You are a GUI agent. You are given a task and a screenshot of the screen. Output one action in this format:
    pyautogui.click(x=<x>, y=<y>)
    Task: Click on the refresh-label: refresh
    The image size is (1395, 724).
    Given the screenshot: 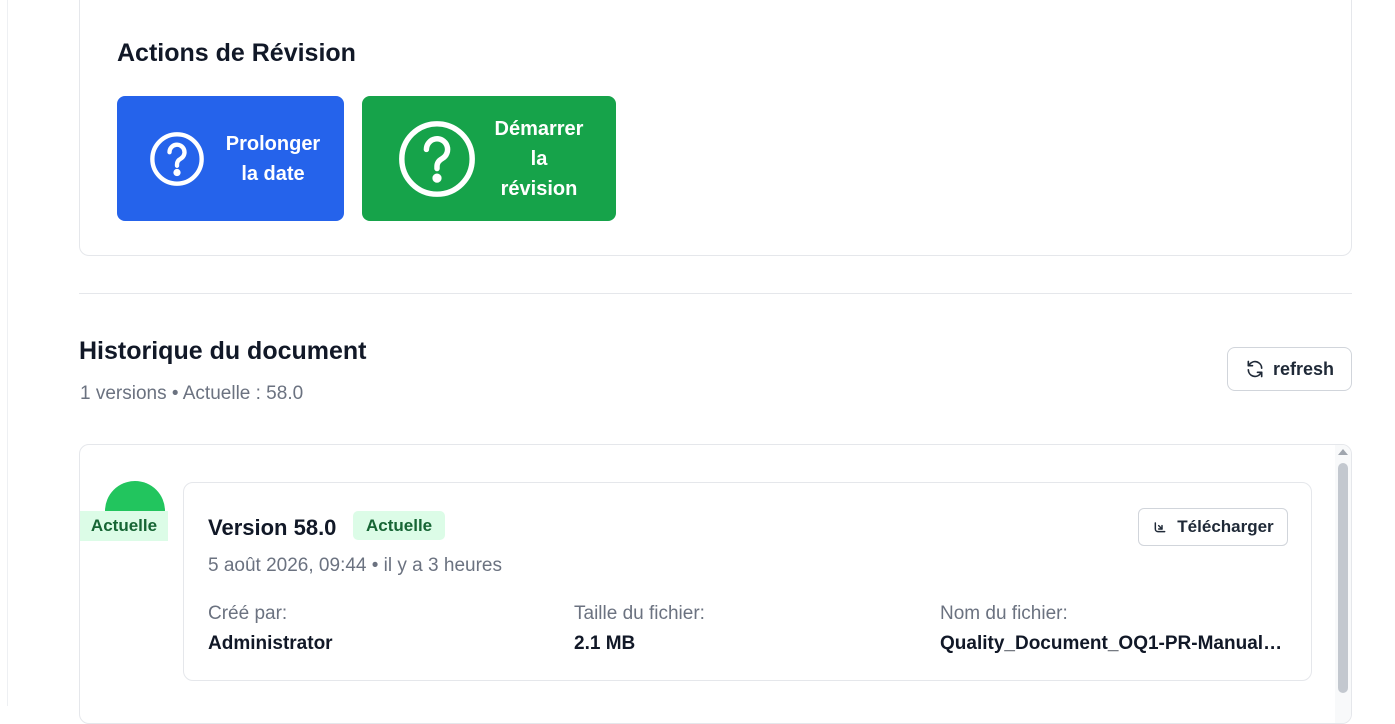 What is the action you would take?
    pyautogui.click(x=1303, y=368)
    